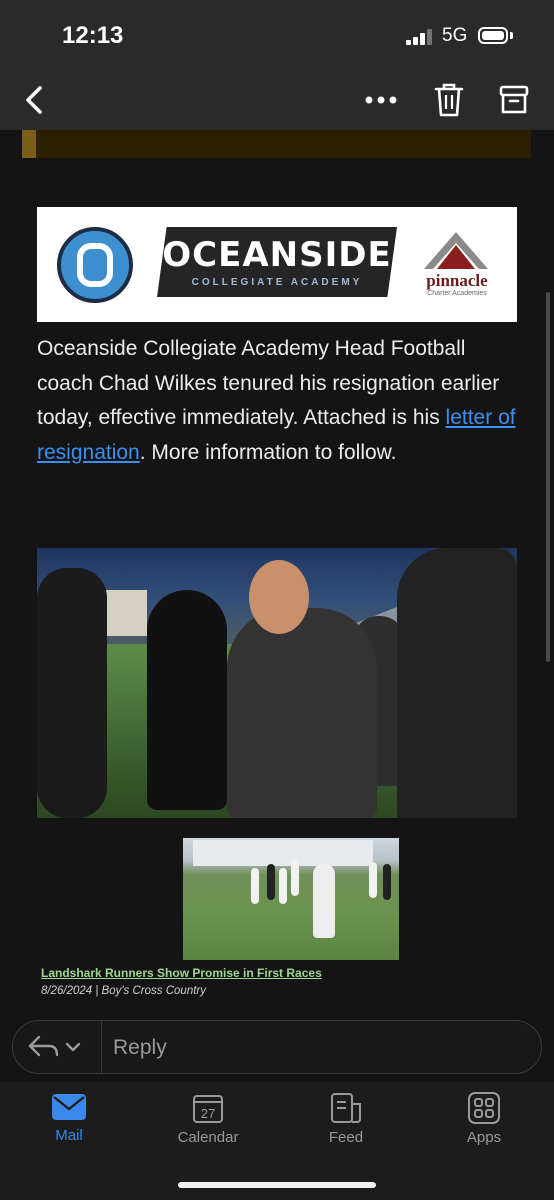 The width and height of the screenshot is (554, 1200). I want to click on back-button, so click(37, 100).